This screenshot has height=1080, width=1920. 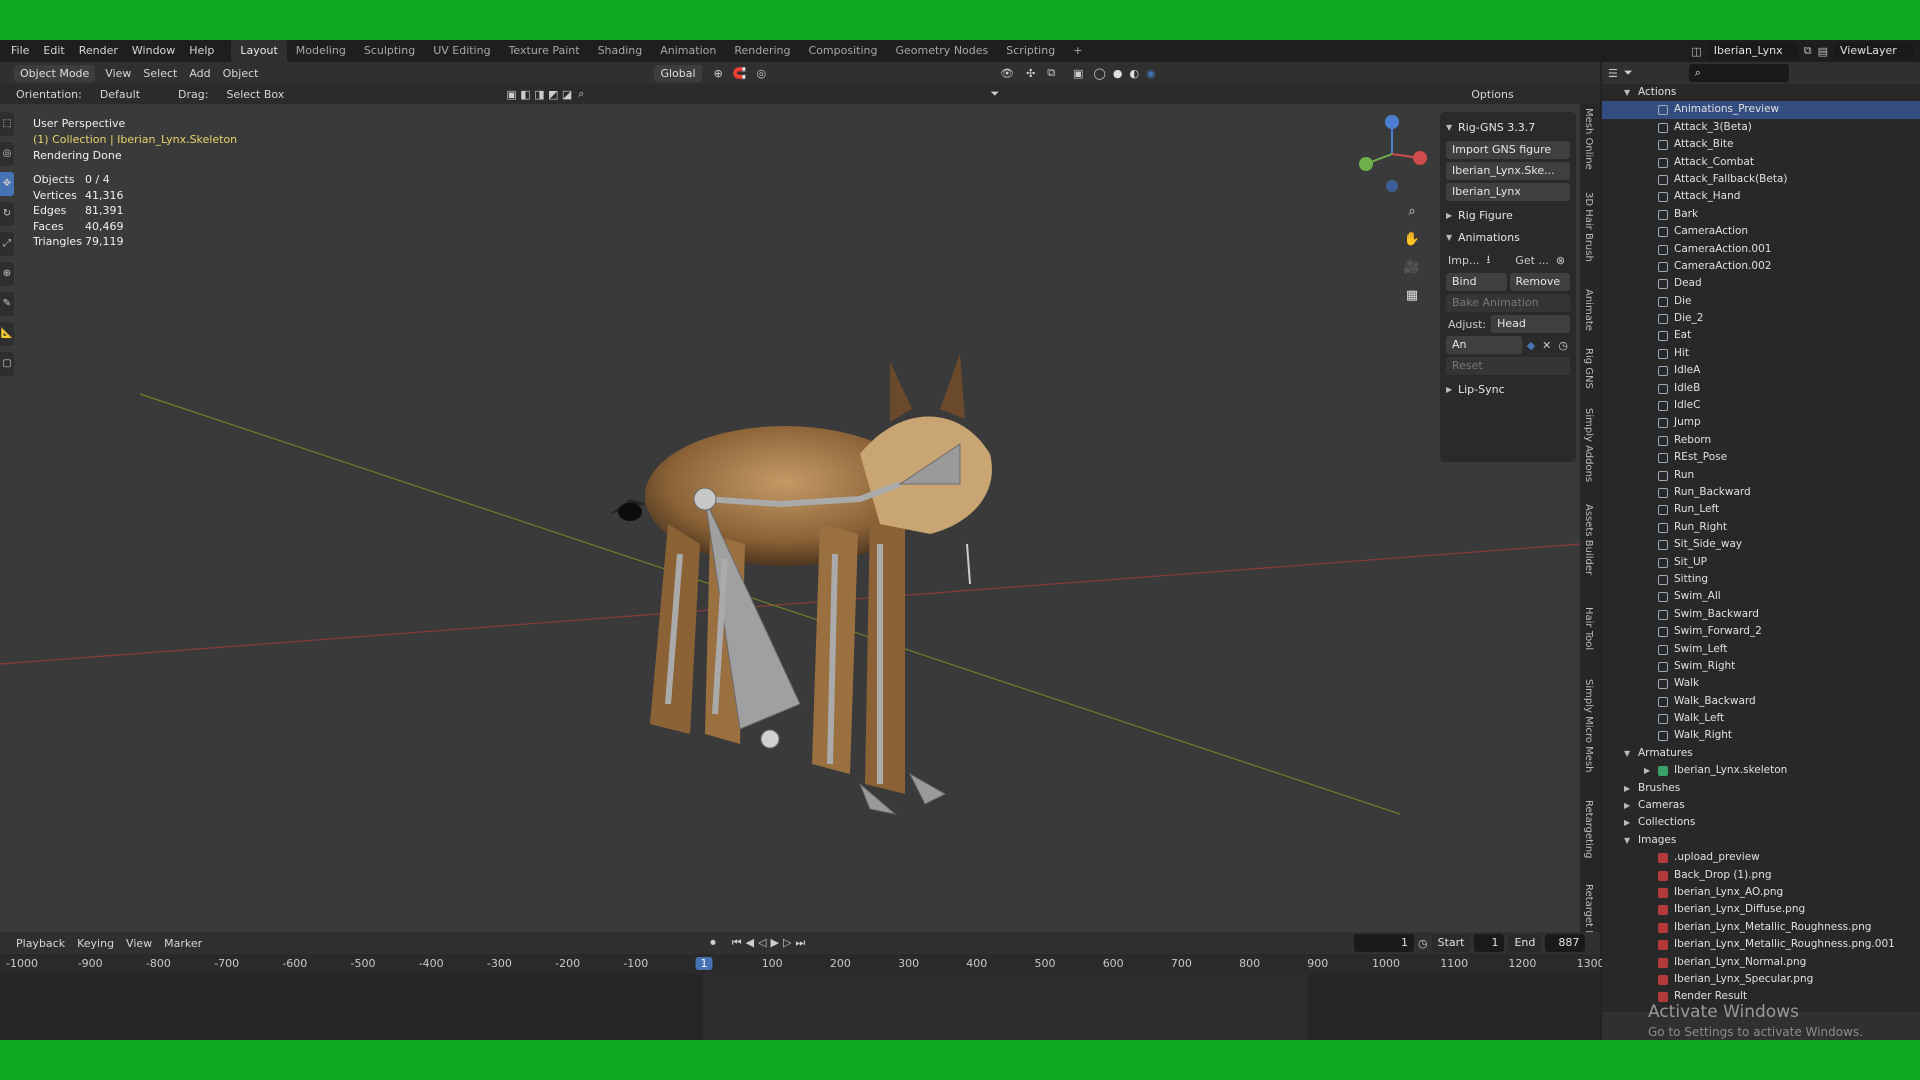 What do you see at coordinates (1761, 370) in the screenshot?
I see `outliner-action-item: IdleA` at bounding box center [1761, 370].